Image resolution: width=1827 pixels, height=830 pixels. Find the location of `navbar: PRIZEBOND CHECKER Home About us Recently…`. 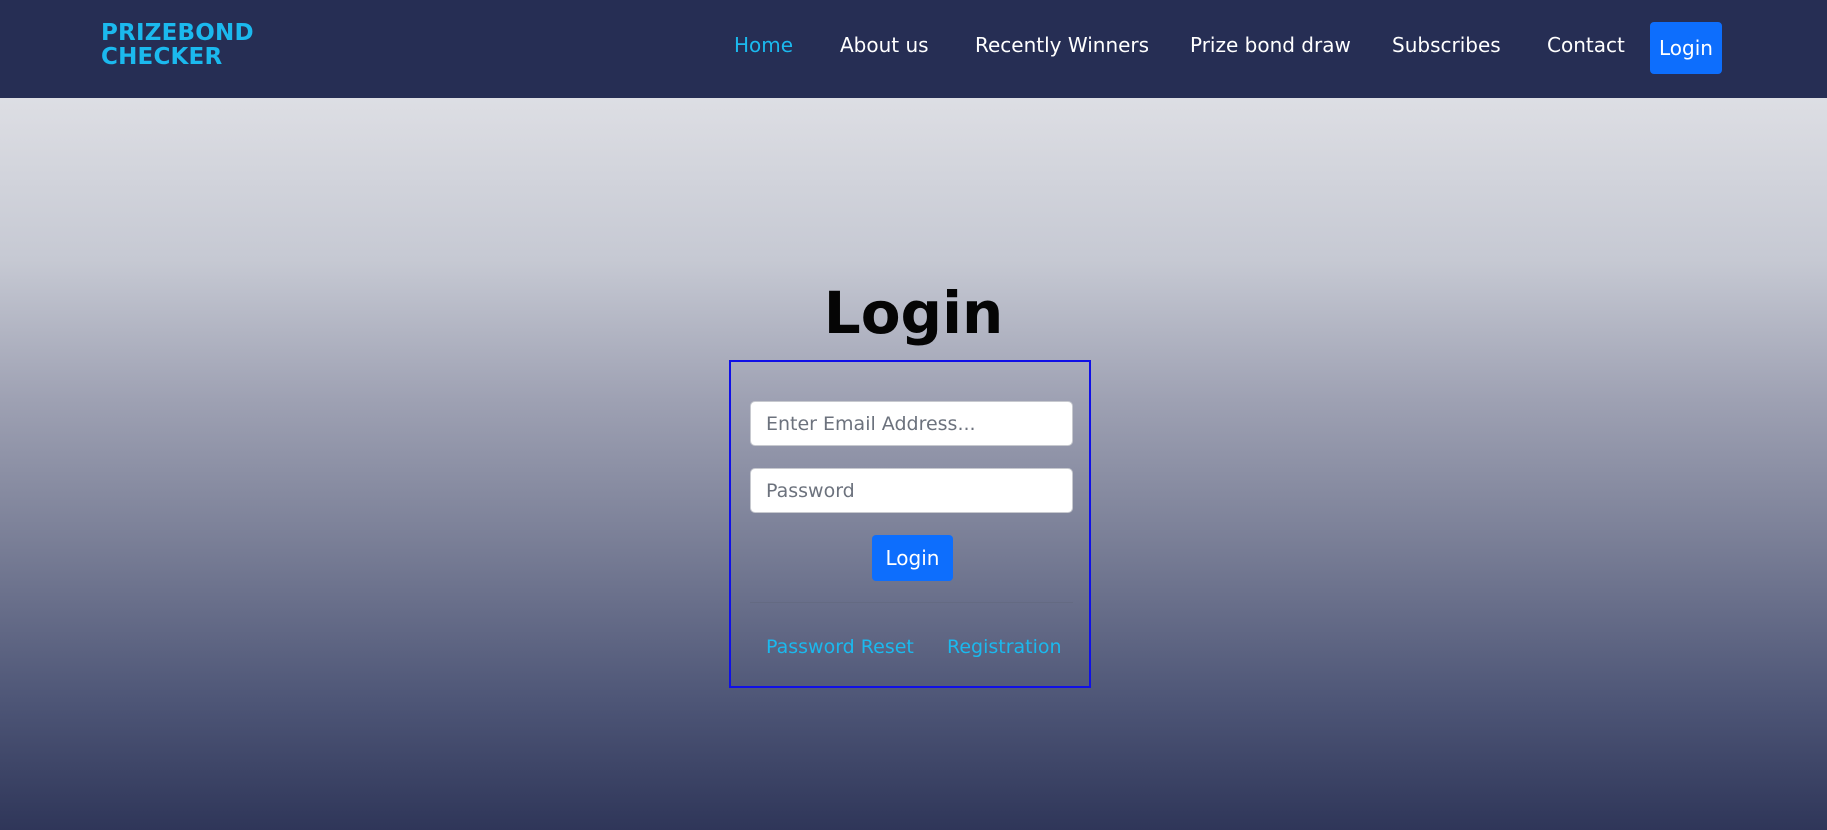

navbar: PRIZEBOND CHECKER Home About us Recently… is located at coordinates (913, 49).